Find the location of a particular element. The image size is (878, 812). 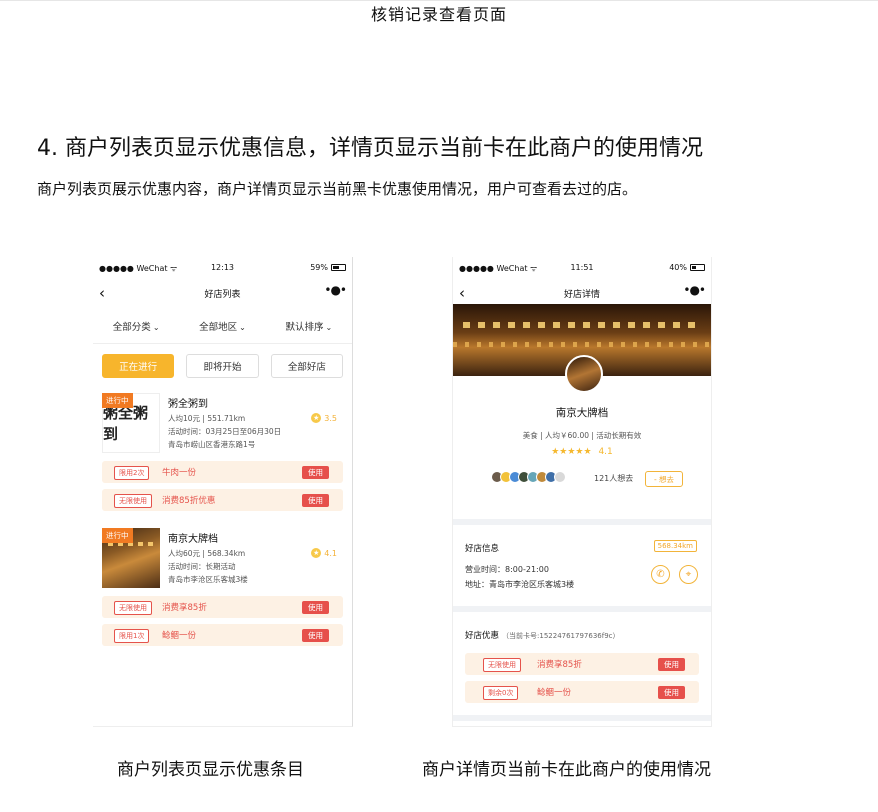

star-icon: ★ is located at coordinates (316, 418).